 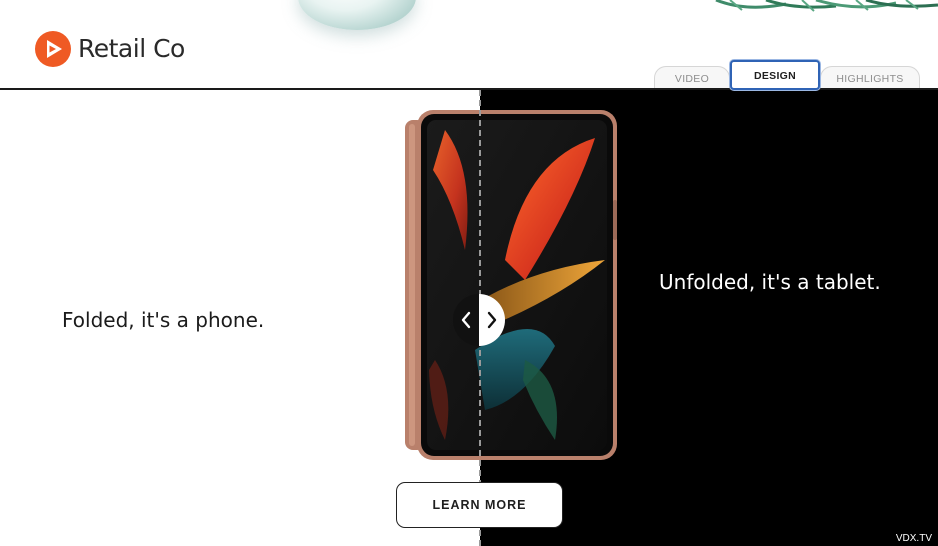 What do you see at coordinates (511, 285) in the screenshot?
I see `foldable-phone-image` at bounding box center [511, 285].